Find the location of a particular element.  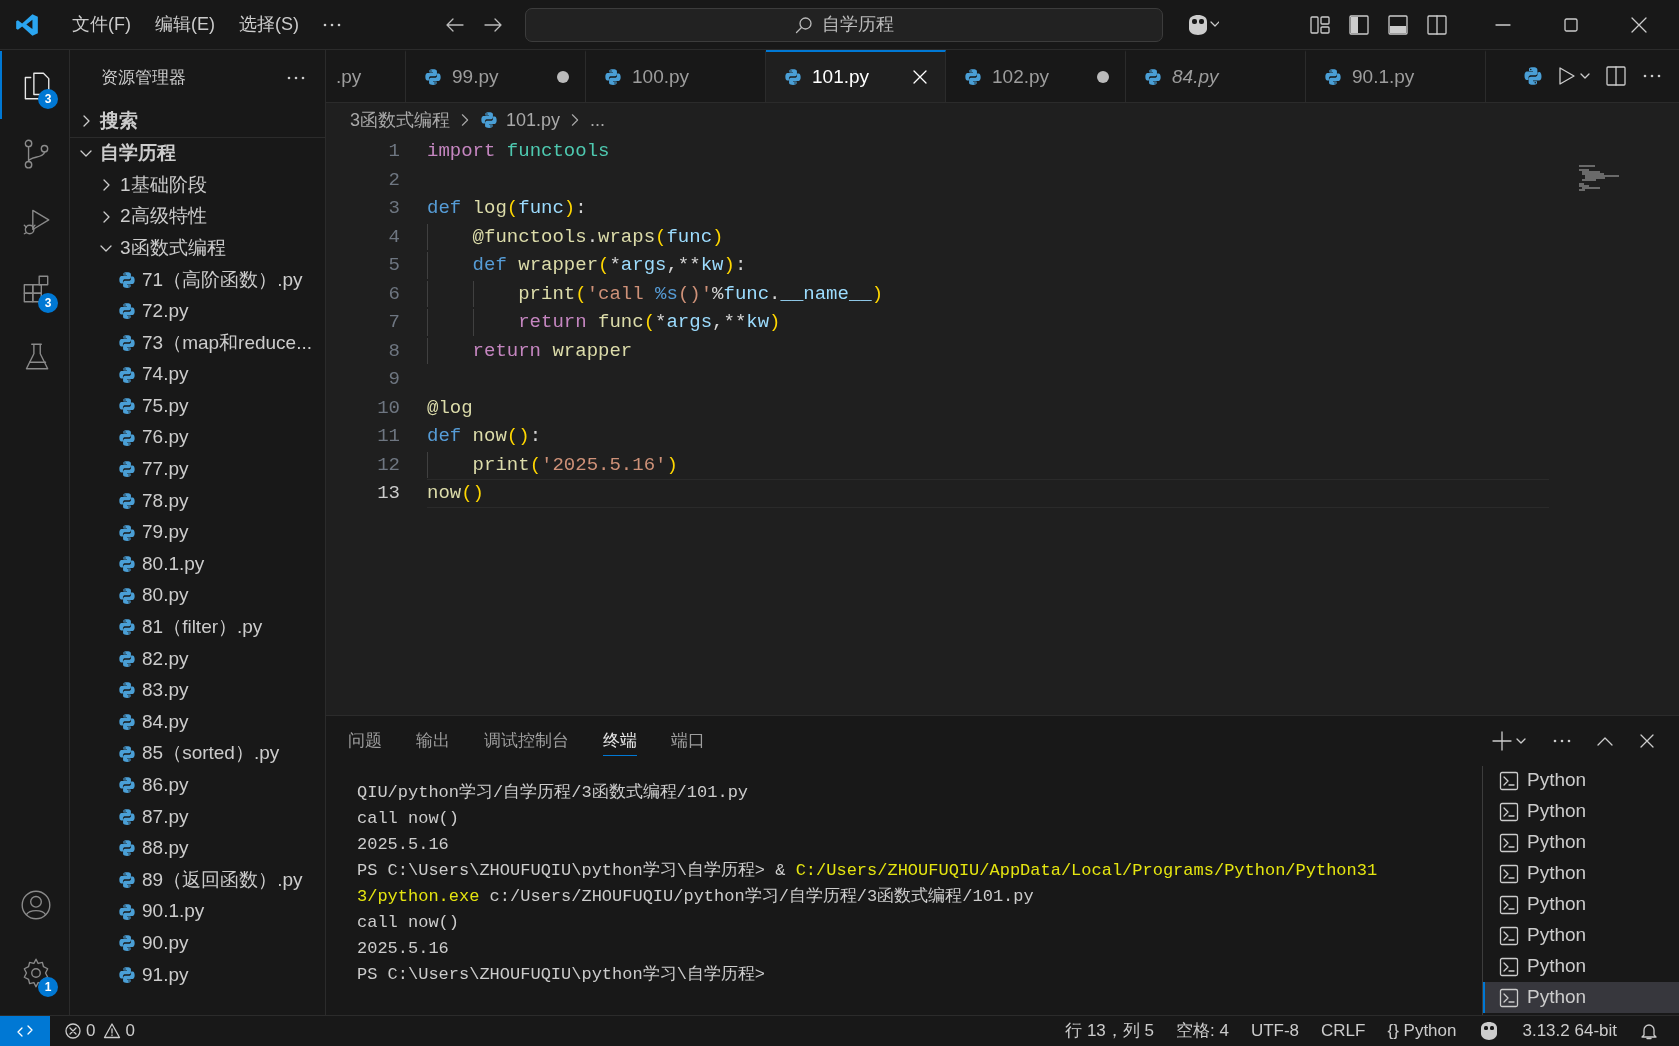

file-row: 79.py is located at coordinates (197, 532).